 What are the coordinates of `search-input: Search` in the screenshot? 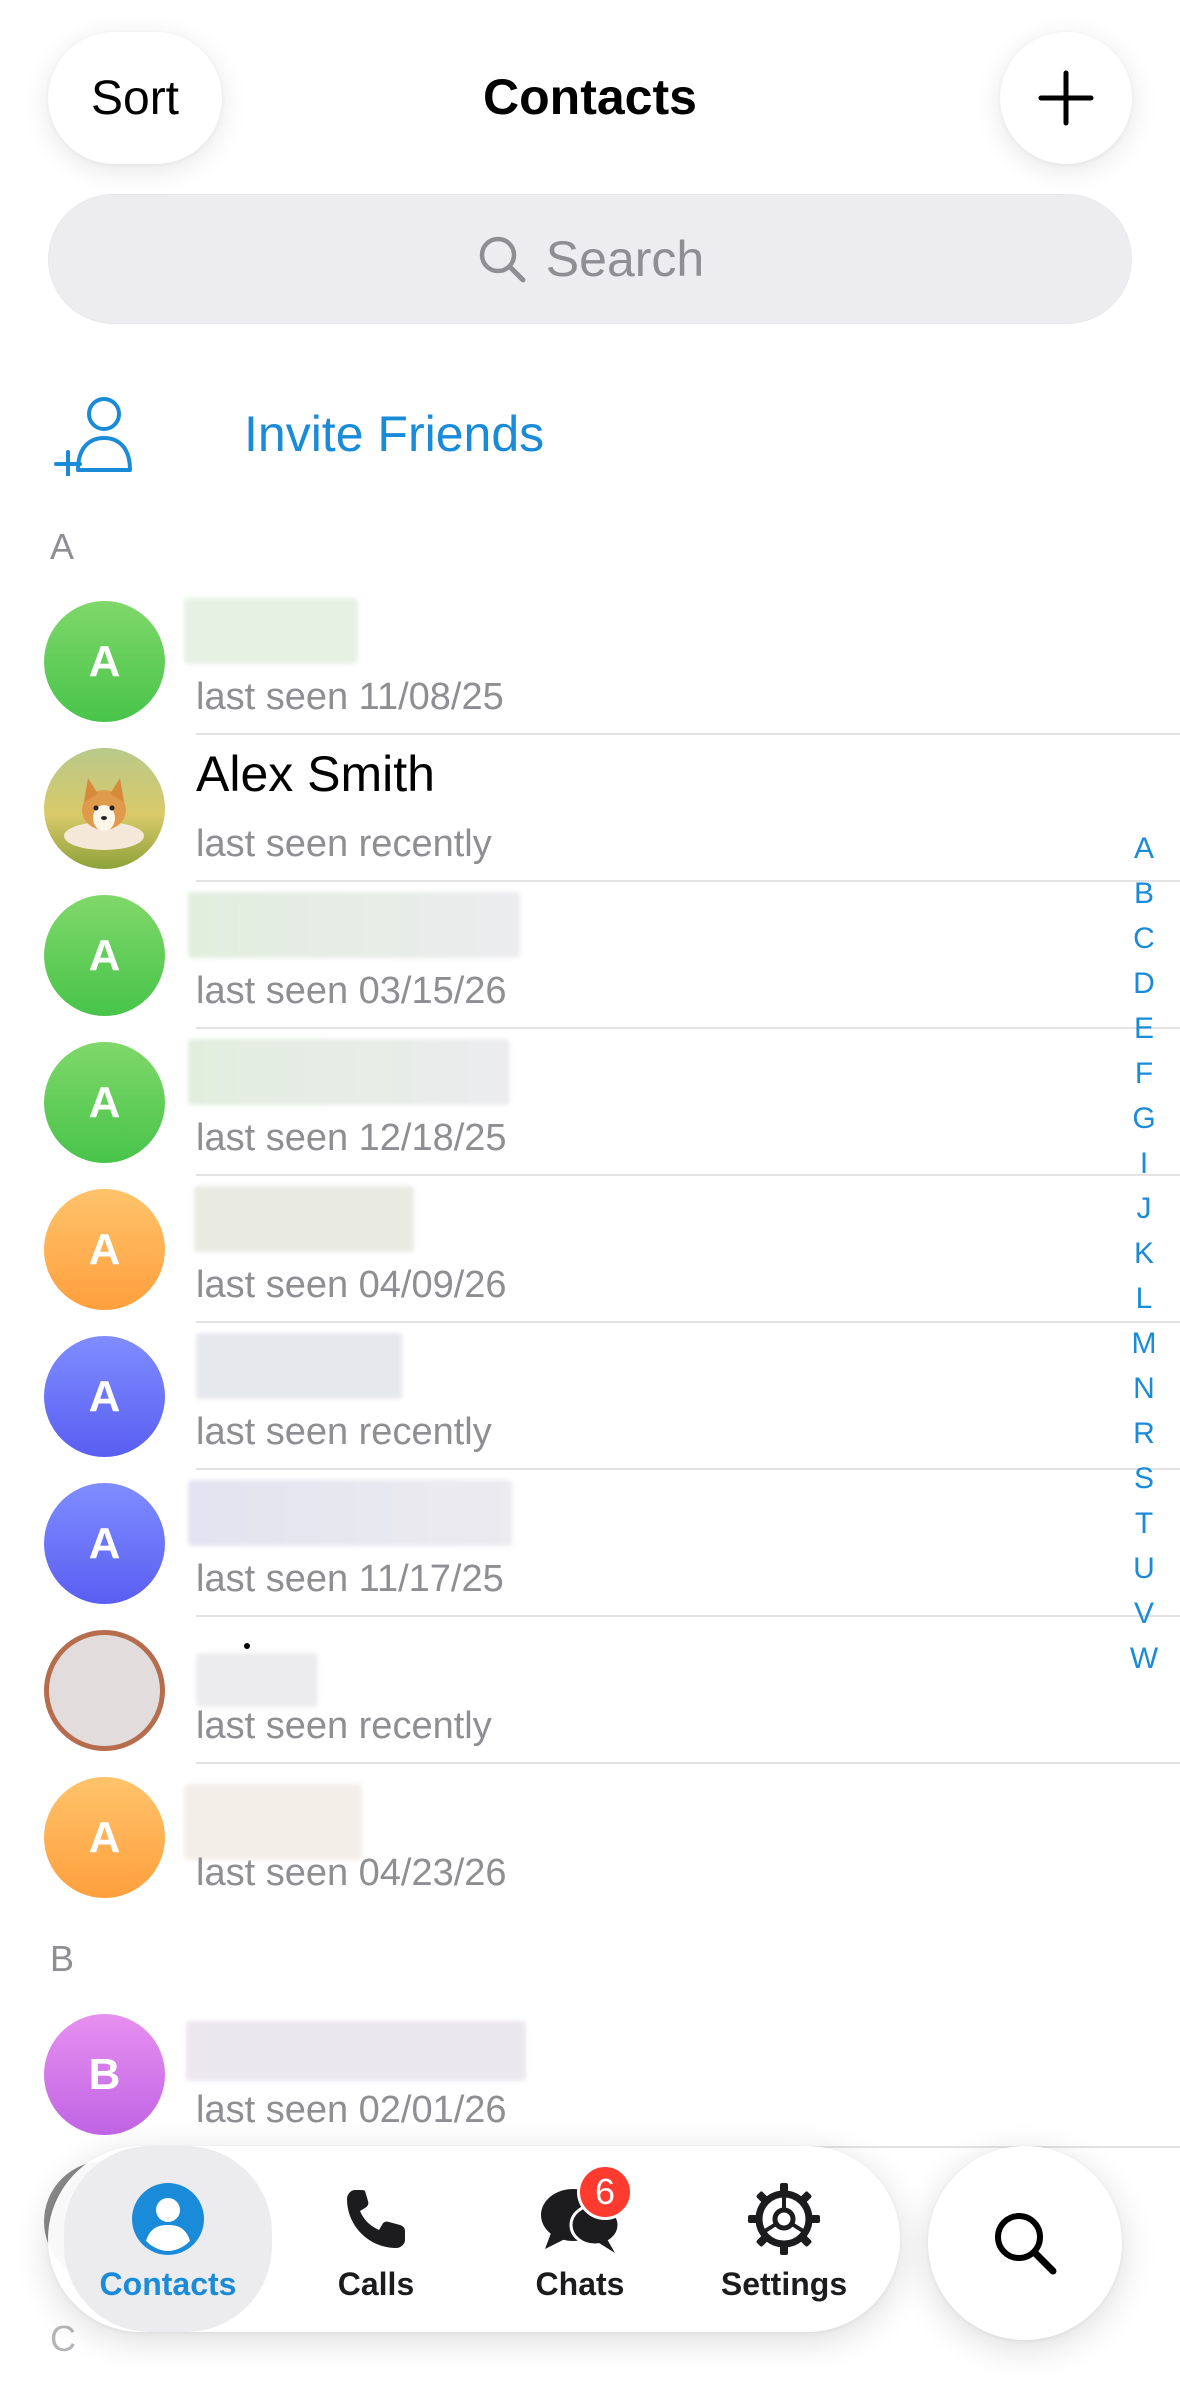 It's located at (590, 259).